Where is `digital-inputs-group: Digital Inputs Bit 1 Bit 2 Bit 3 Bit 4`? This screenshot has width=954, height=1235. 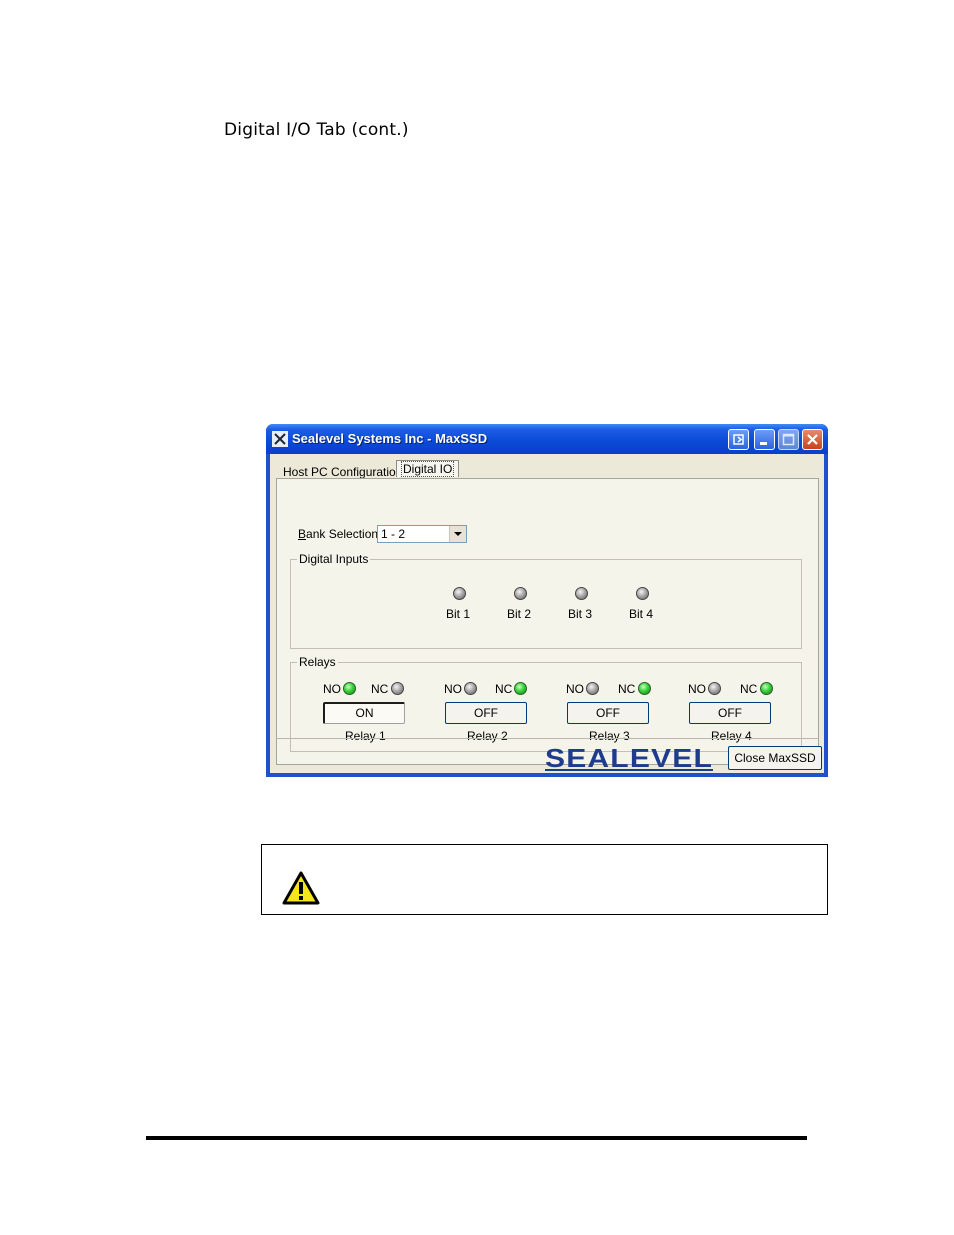
digital-inputs-group: Digital Inputs Bit 1 Bit 2 Bit 3 Bit 4 is located at coordinates (546, 600).